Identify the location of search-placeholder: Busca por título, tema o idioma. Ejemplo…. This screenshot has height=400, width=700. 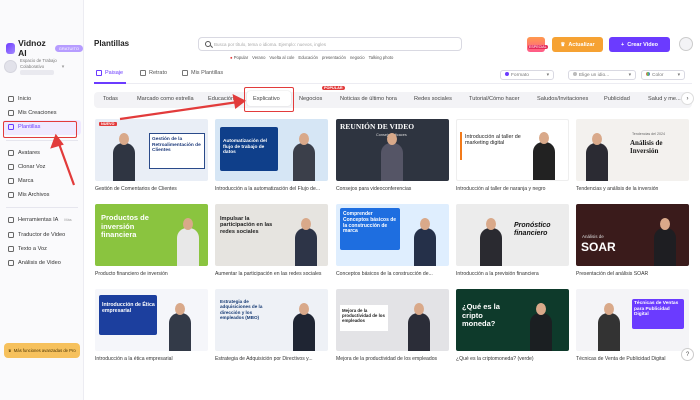
(270, 44).